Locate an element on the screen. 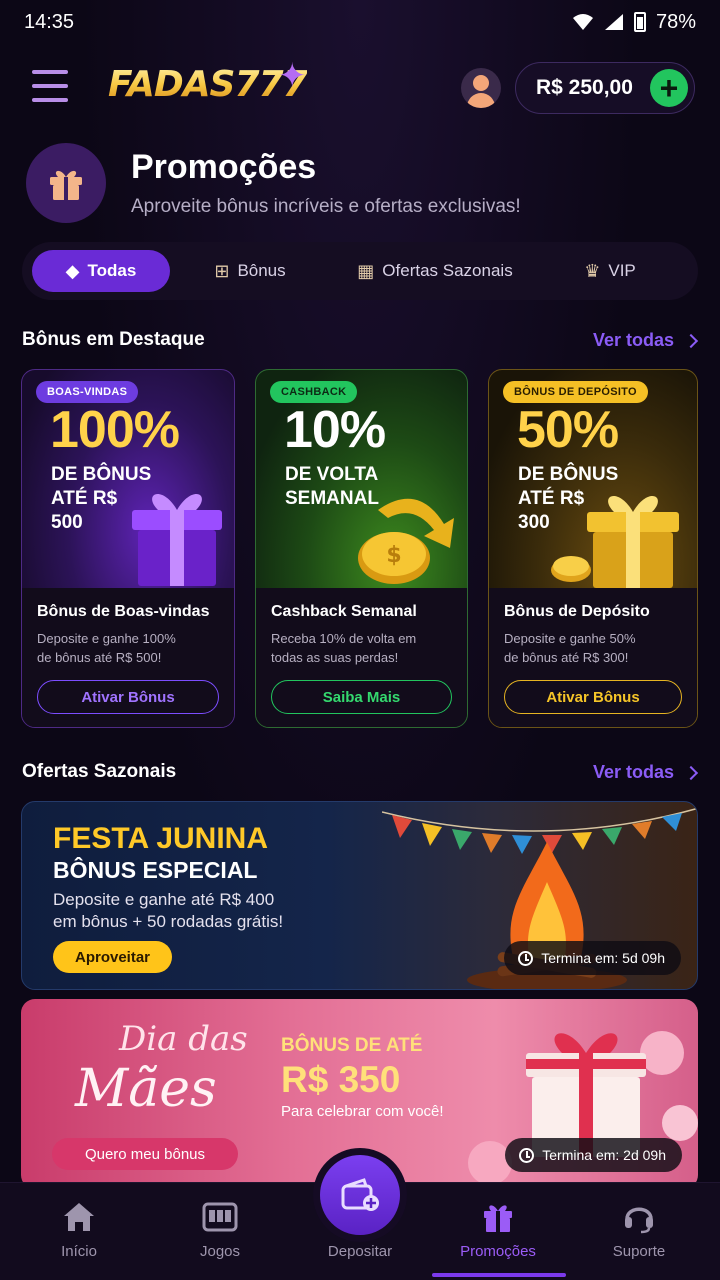 The height and width of the screenshot is (1280, 720). tab-label: Bônus is located at coordinates (261, 270).